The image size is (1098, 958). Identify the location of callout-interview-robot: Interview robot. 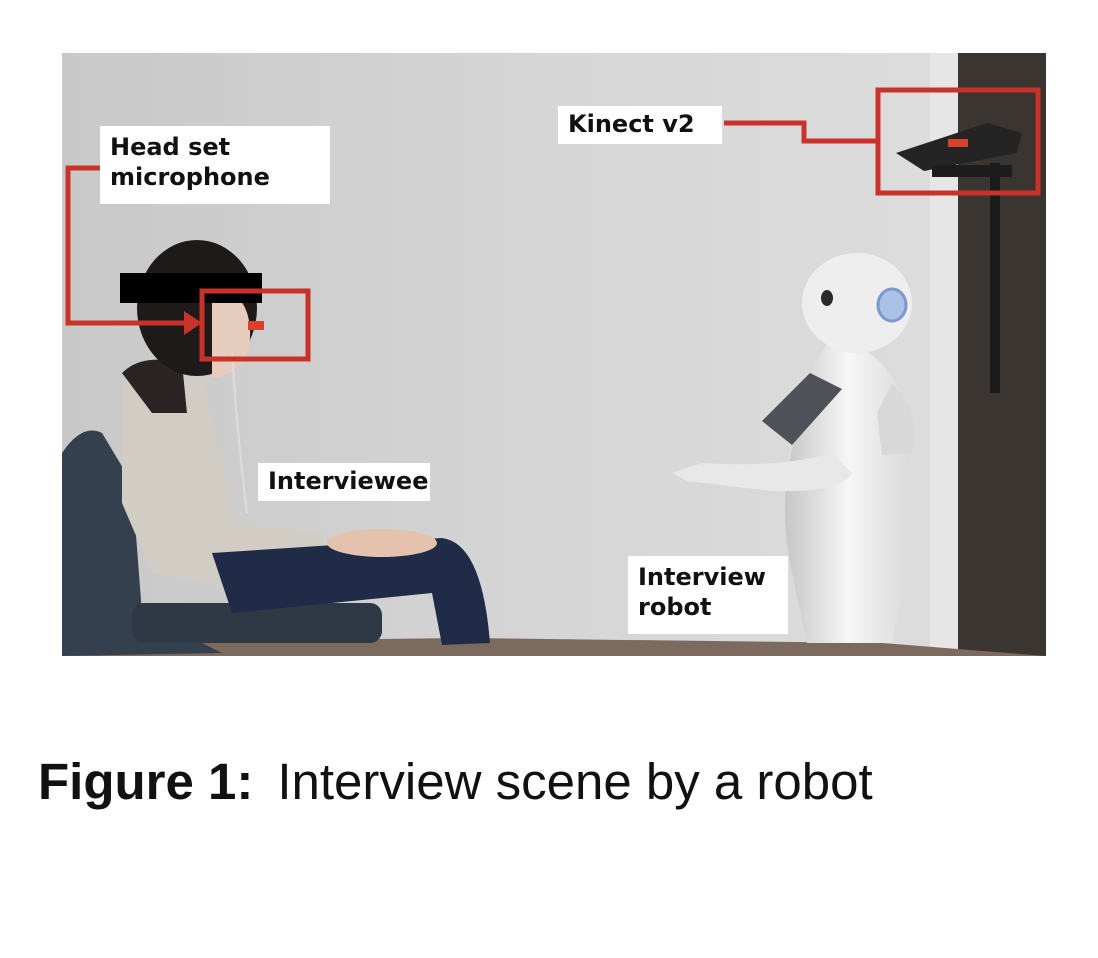
(708, 595).